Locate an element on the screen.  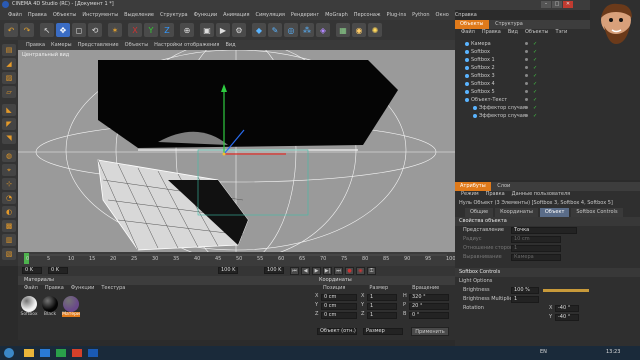
light-icon: ✺ is located at coordinates (375, 30).